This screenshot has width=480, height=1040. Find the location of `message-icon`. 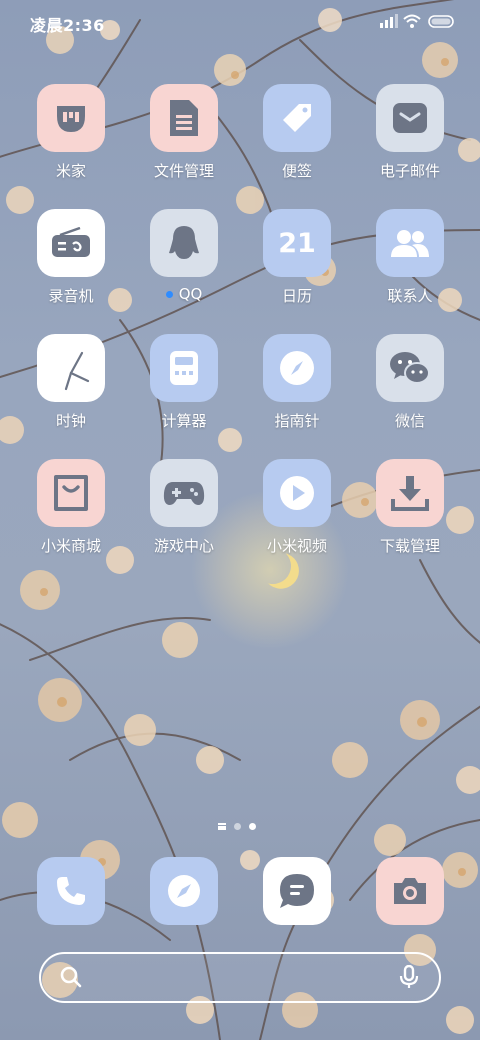

message-icon is located at coordinates (297, 891).